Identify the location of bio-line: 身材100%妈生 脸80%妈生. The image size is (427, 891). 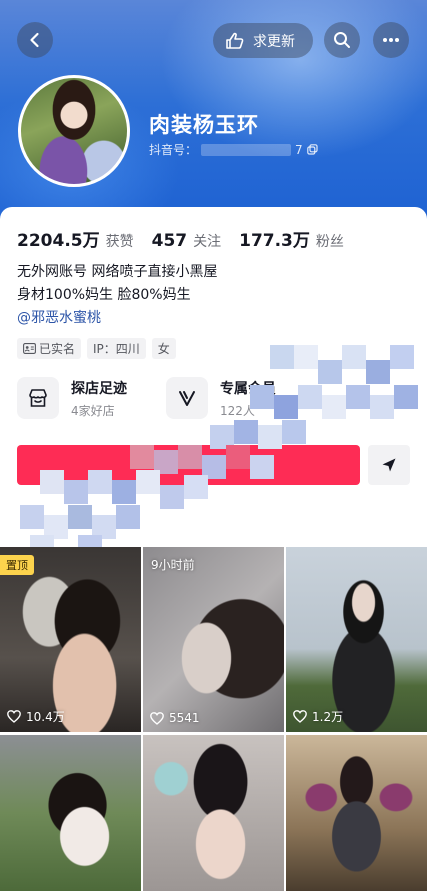
(104, 295).